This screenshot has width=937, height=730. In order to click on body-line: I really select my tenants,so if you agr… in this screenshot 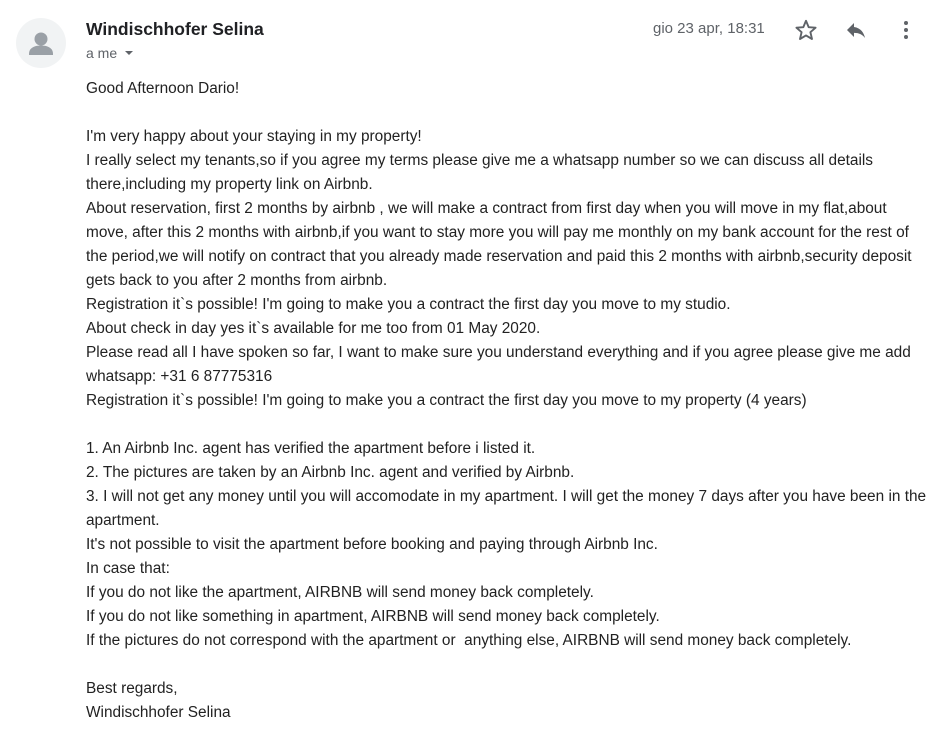, I will do `click(482, 172)`.